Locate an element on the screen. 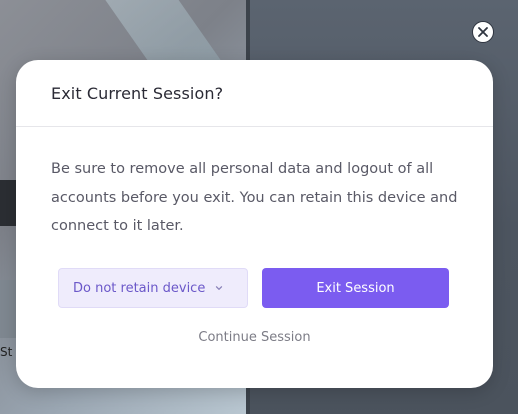 The image size is (518, 414). dialog-header: Exit Current Session? is located at coordinates (254, 93).